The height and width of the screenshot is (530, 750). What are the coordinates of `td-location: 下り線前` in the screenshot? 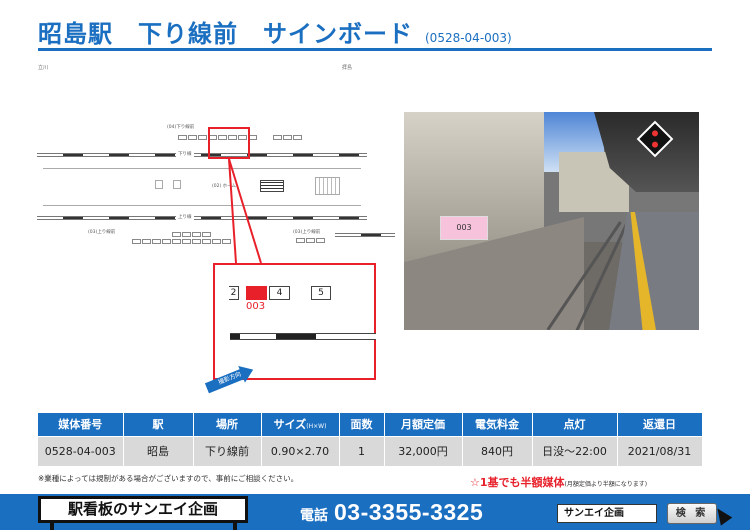 It's located at (227, 450).